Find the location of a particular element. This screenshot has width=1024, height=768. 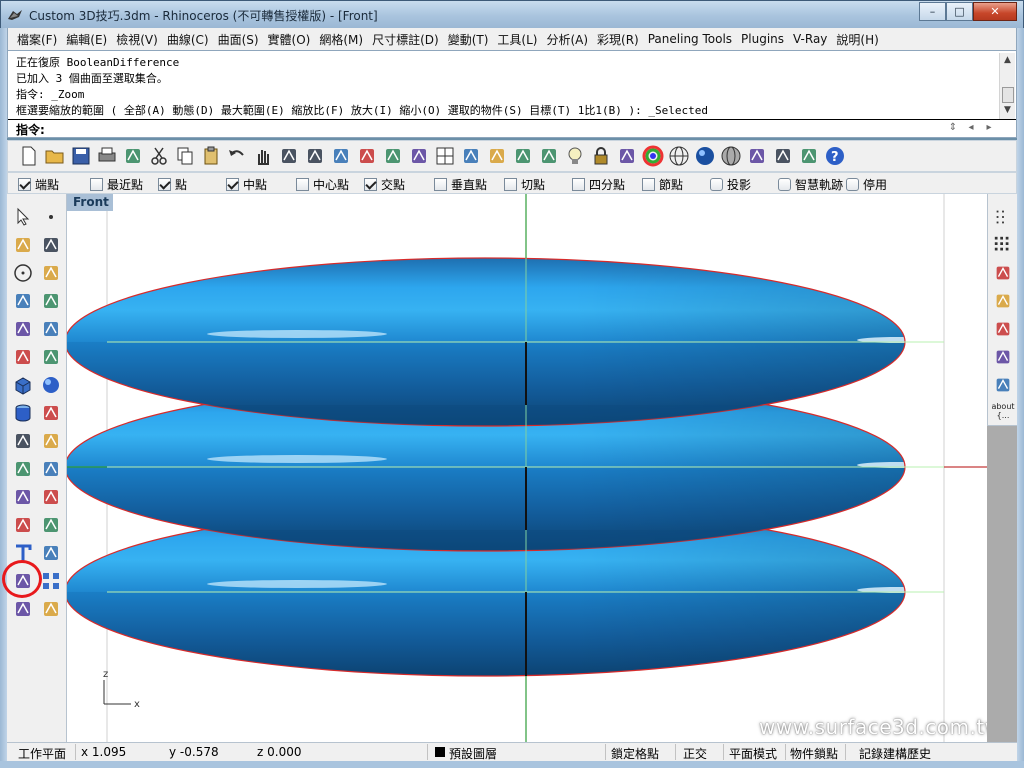

car-icon is located at coordinates (471, 156).